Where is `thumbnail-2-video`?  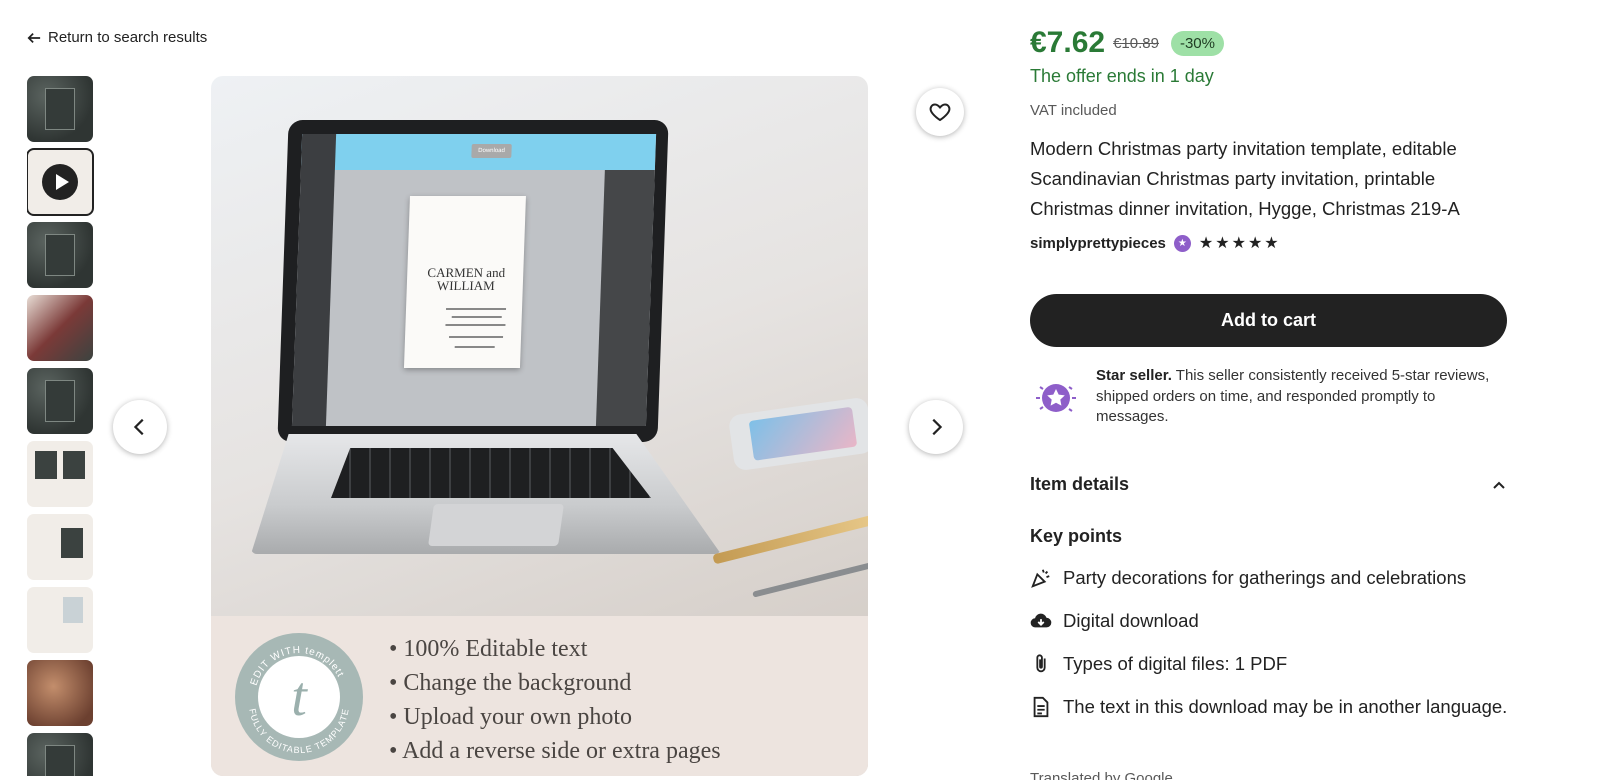 thumbnail-2-video is located at coordinates (60, 182).